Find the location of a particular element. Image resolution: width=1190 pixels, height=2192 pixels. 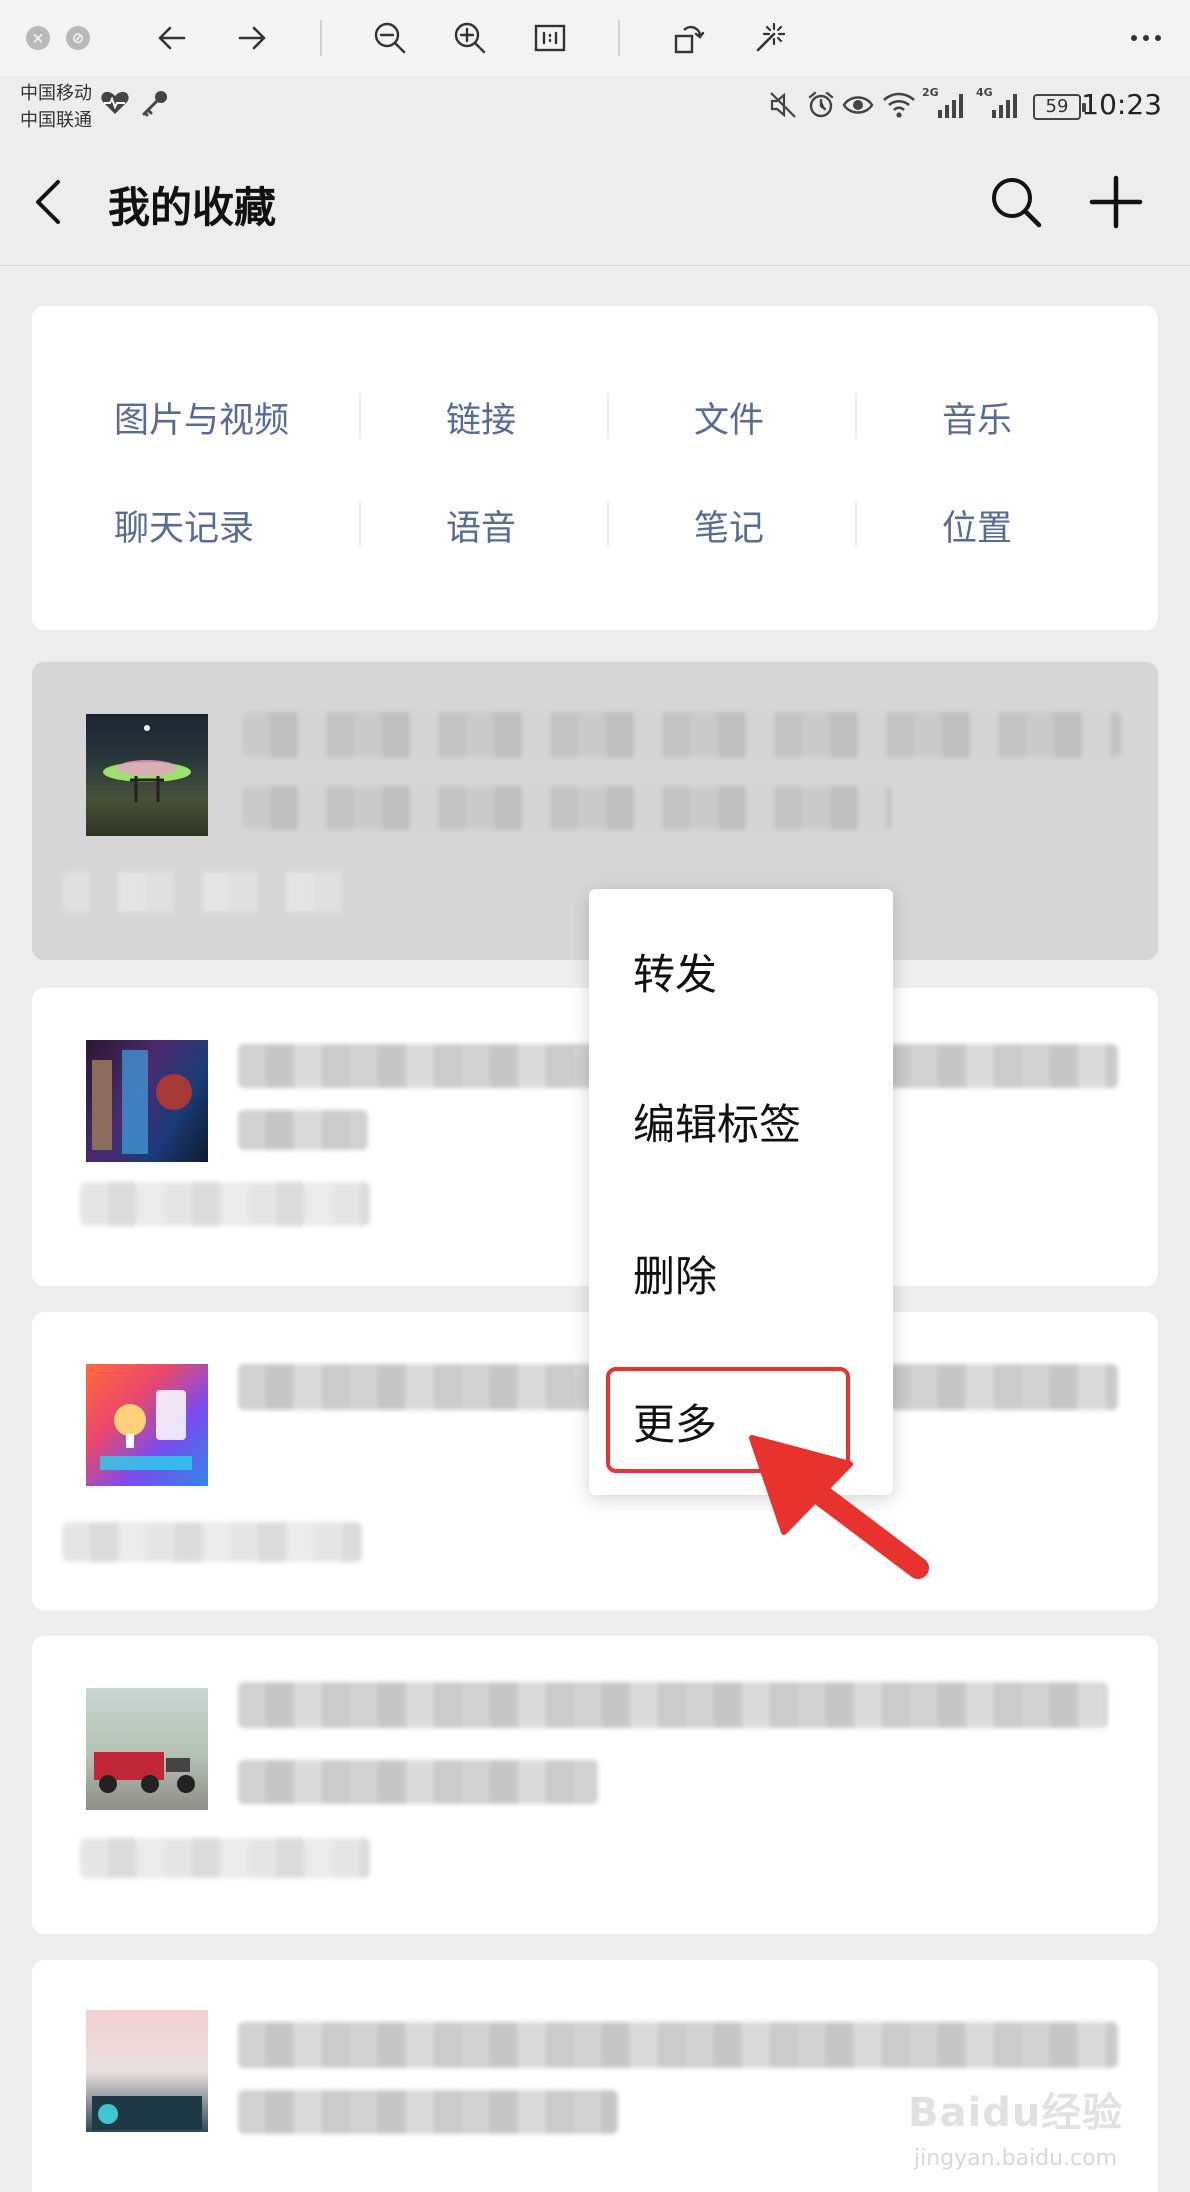

more-icon is located at coordinates (1146, 38).